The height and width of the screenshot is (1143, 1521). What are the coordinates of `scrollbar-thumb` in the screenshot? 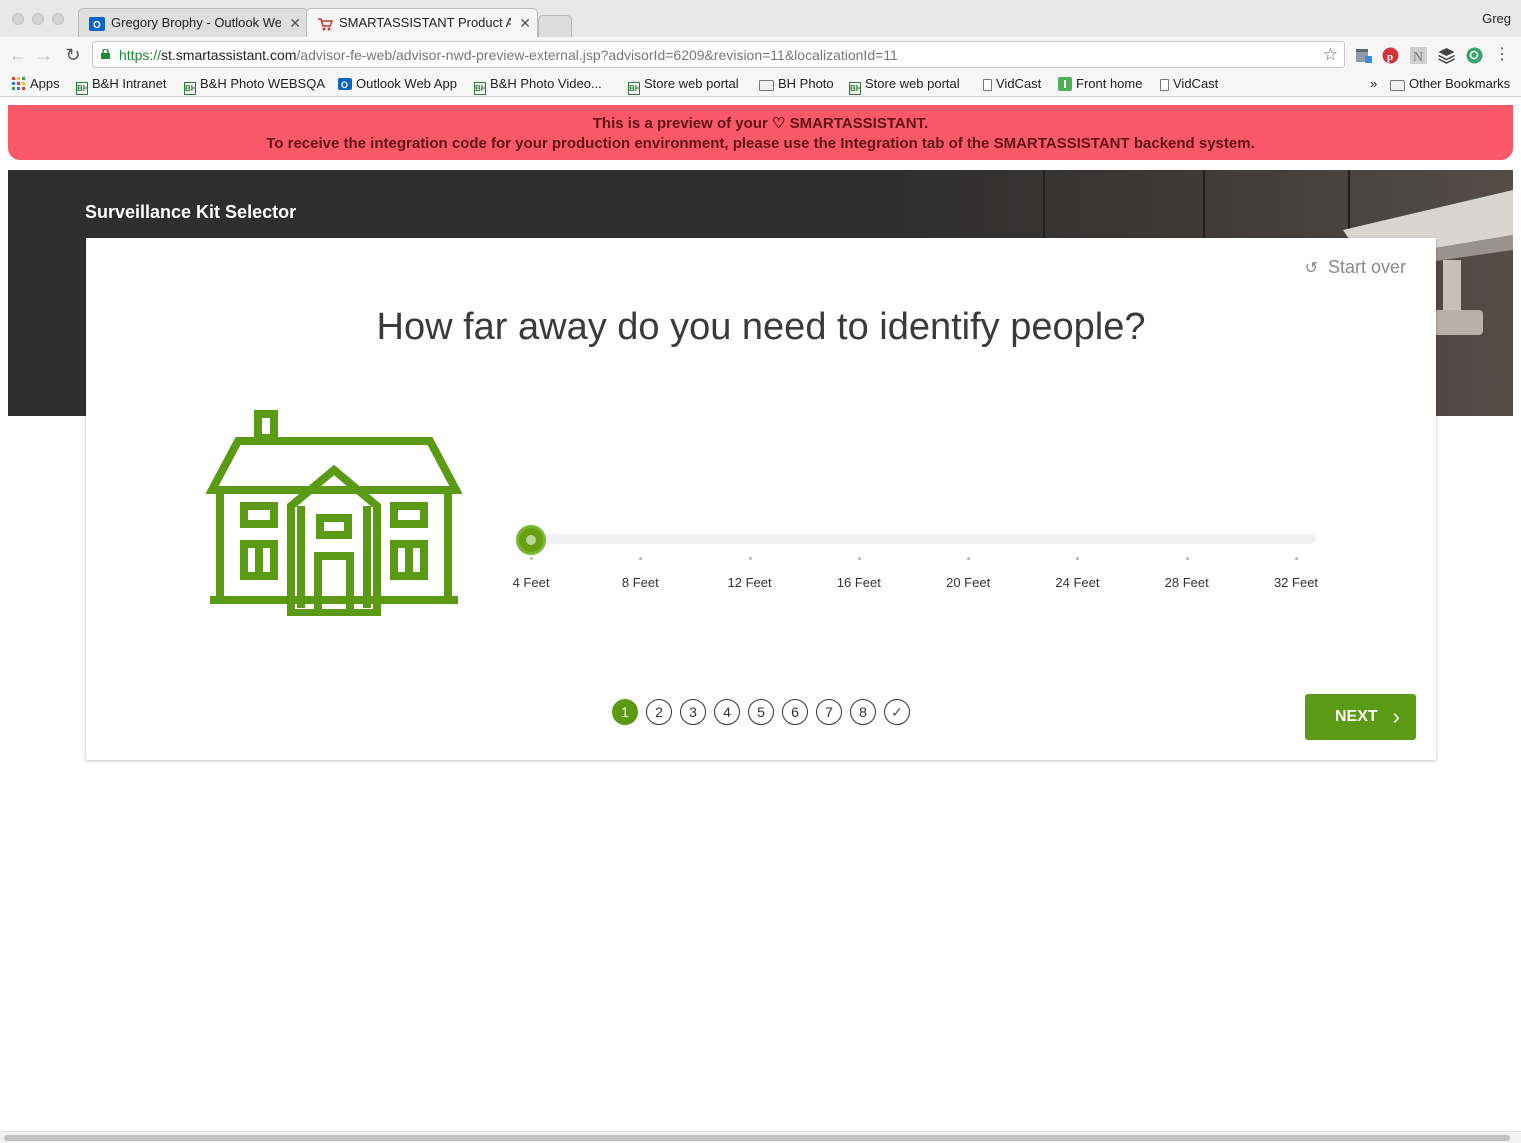 It's located at (757, 1138).